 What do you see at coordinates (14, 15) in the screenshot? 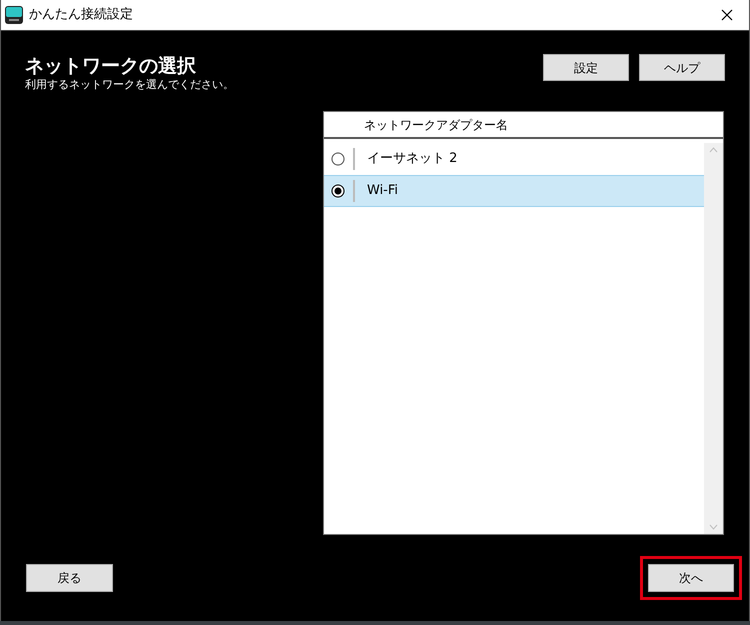
I see `app-icon` at bounding box center [14, 15].